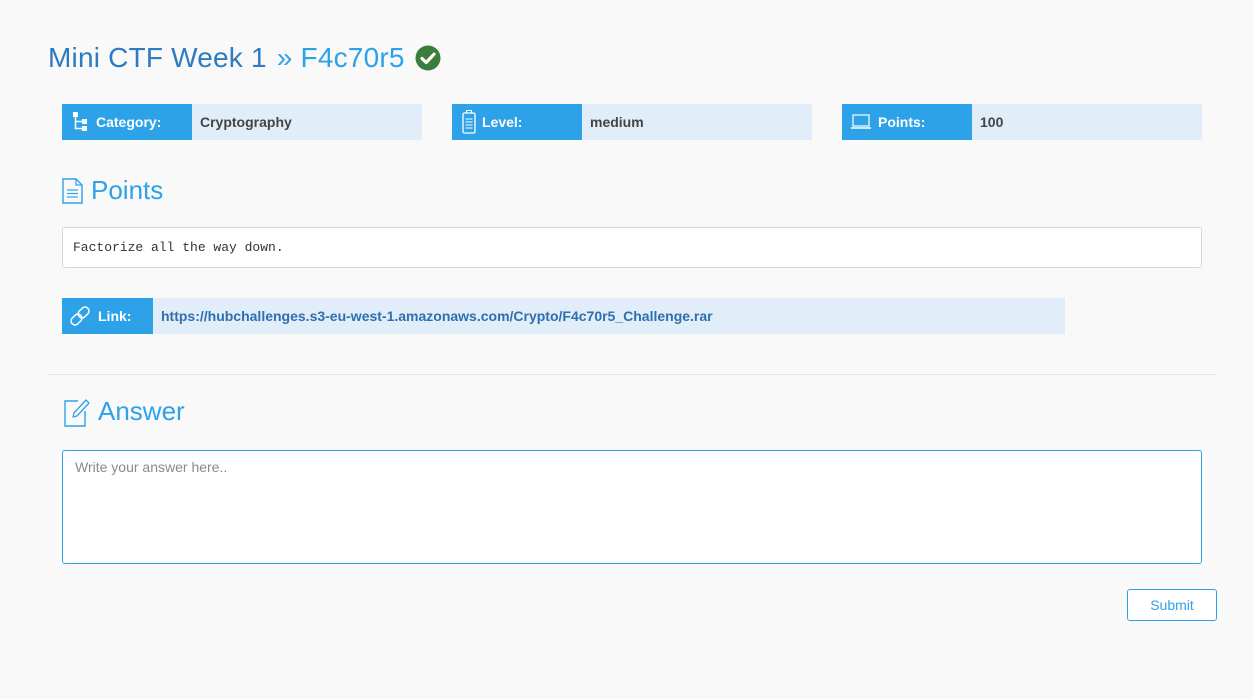 This screenshot has height=699, width=1254. Describe the element at coordinates (115, 316) in the screenshot. I see `link-label-text: Link:` at that location.